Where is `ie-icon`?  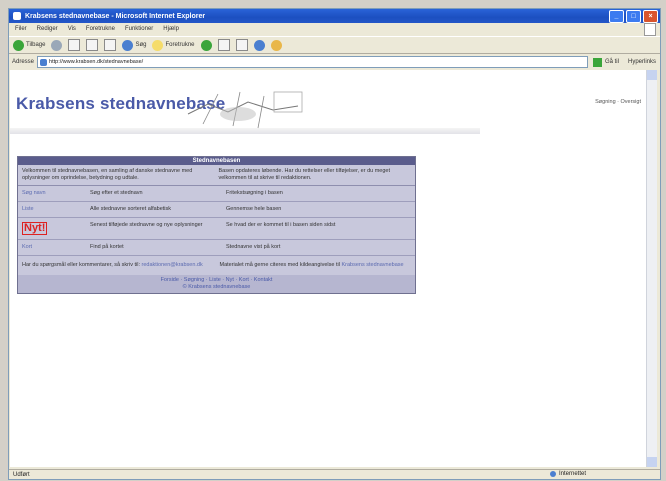 ie-icon is located at coordinates (17, 16).